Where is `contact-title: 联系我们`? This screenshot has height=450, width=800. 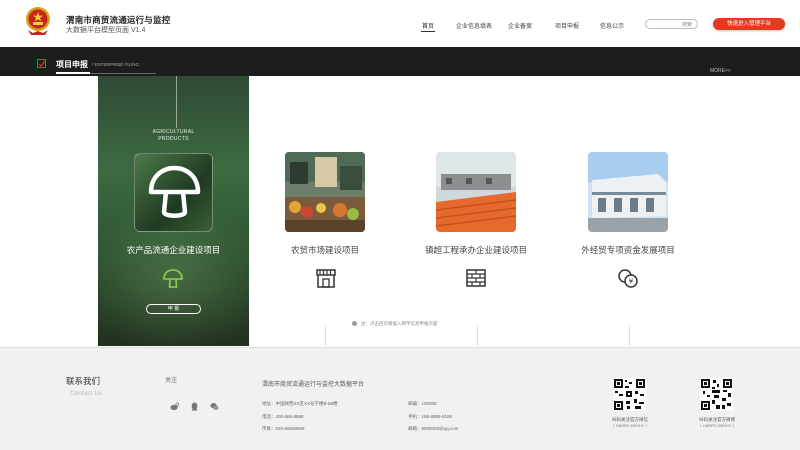
contact-title: 联系我们 is located at coordinates (83, 381).